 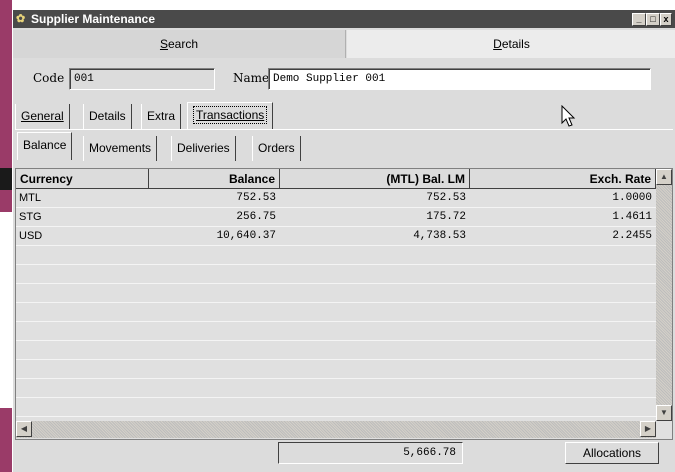 What do you see at coordinates (375, 179) in the screenshot?
I see `column-header-bal-lm: (MTL) Bal. LM` at bounding box center [375, 179].